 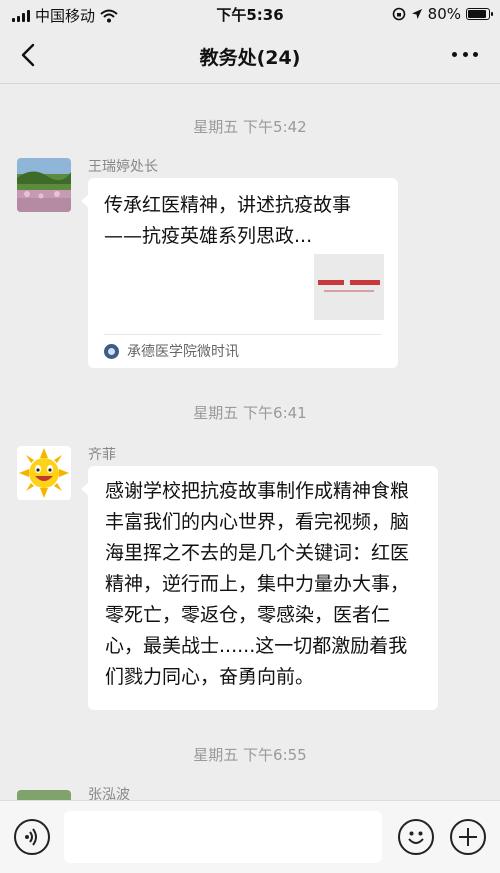 I want to click on sender-name: 王瑞婷处长, so click(x=123, y=167).